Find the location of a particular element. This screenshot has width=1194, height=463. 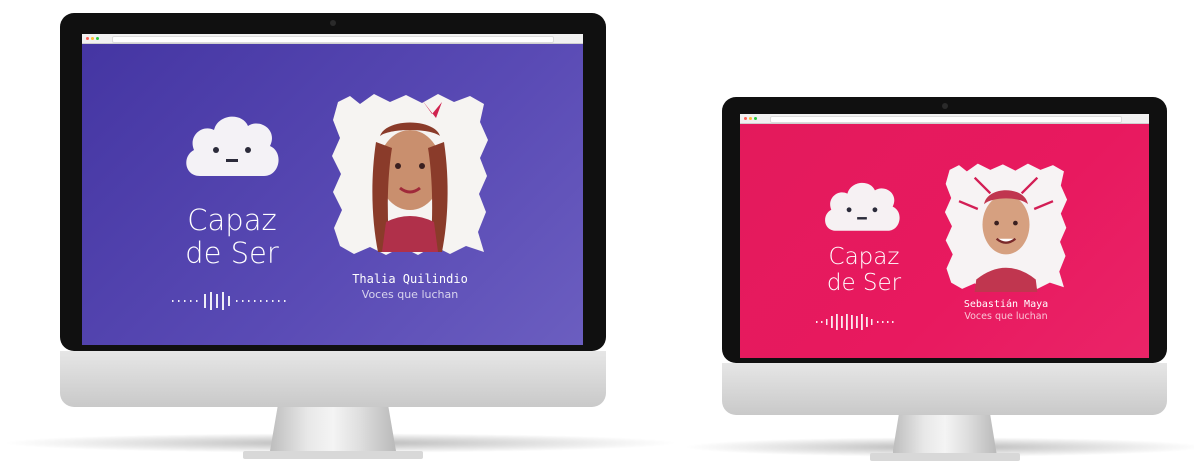

guest-caption: Sebastián Maya Voces que luchan is located at coordinates (1006, 310).